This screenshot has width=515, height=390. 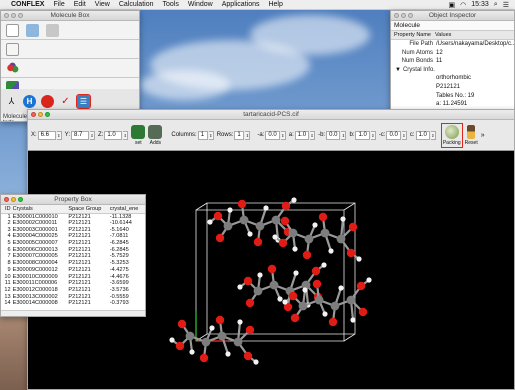 What do you see at coordinates (70, 16) in the screenshot?
I see `molecule-box-titlebar: Molecule Box` at bounding box center [70, 16].